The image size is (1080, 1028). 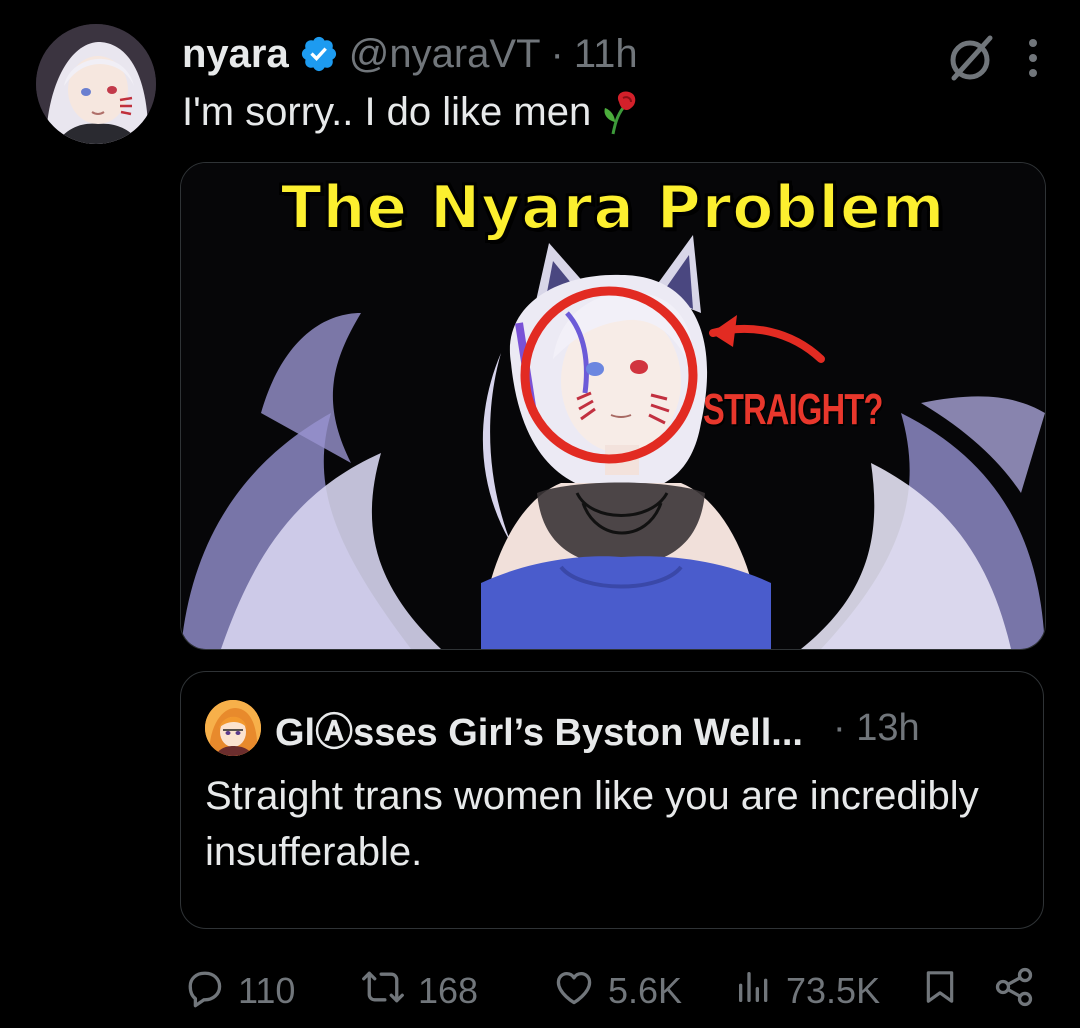 What do you see at coordinates (754, 991) in the screenshot?
I see `views-icon` at bounding box center [754, 991].